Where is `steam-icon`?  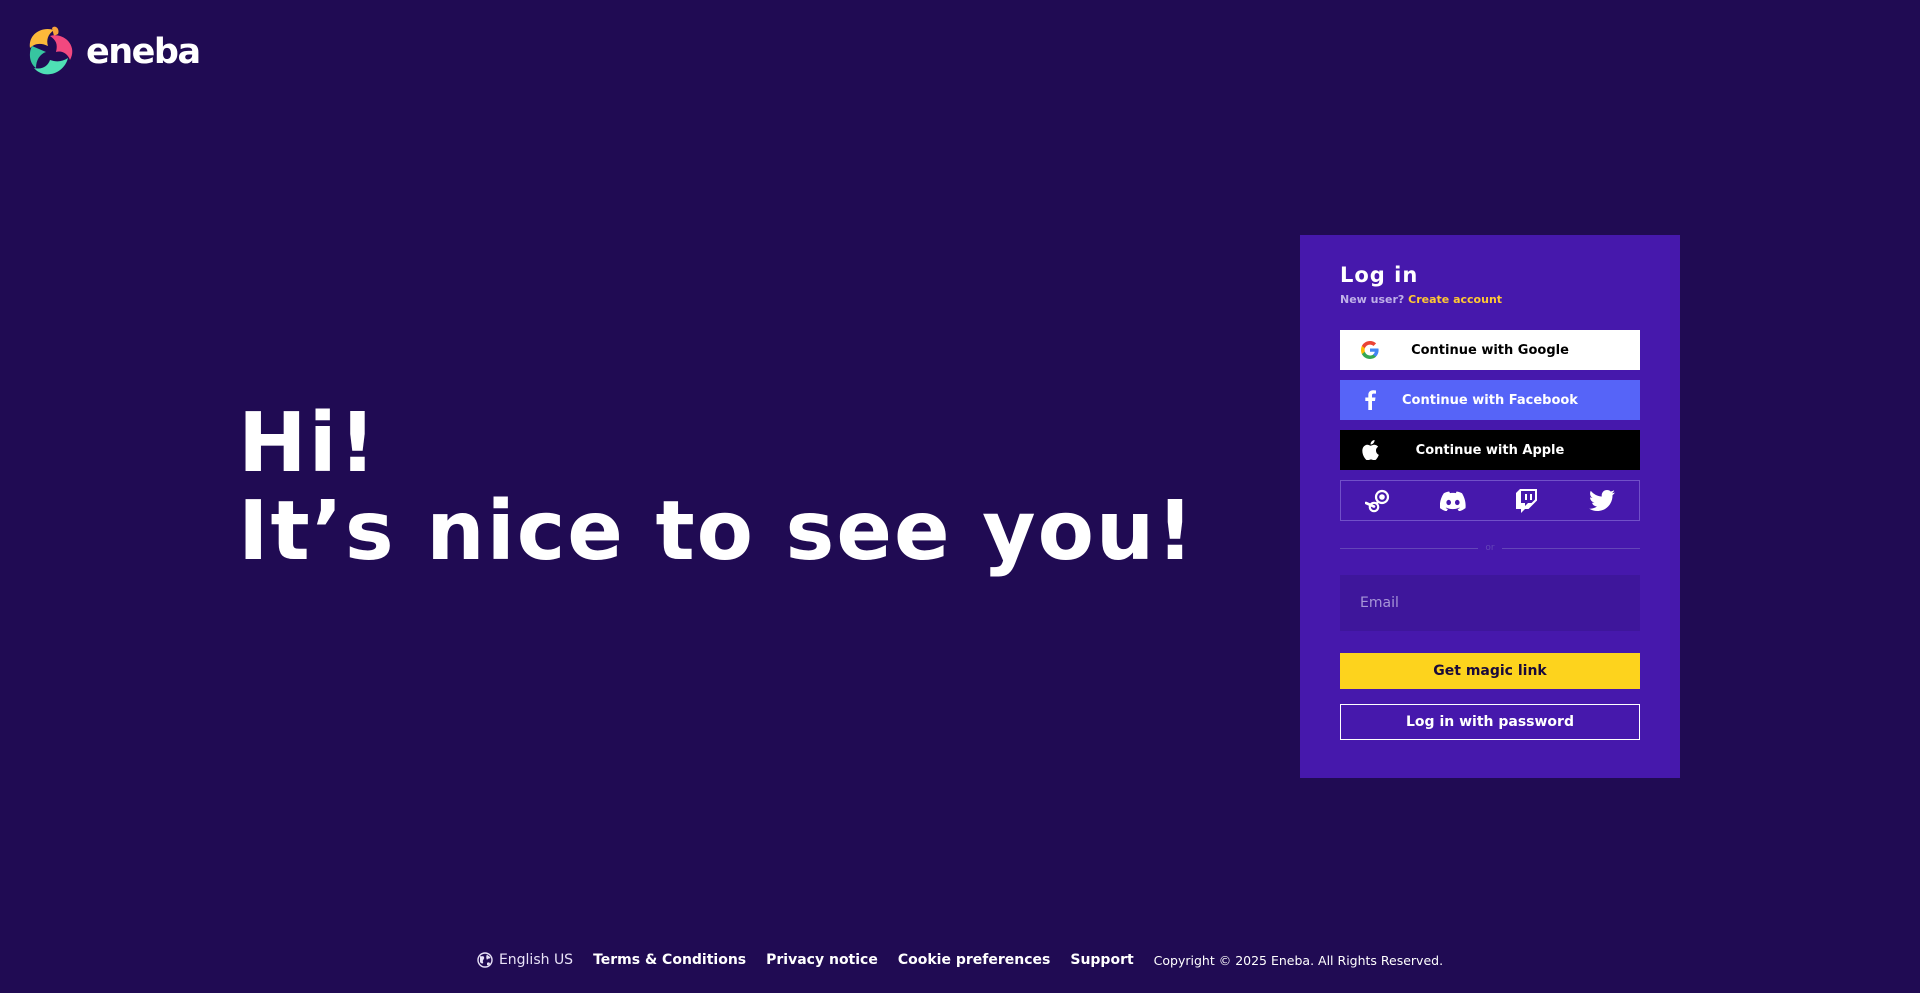
steam-icon is located at coordinates (1378, 501).